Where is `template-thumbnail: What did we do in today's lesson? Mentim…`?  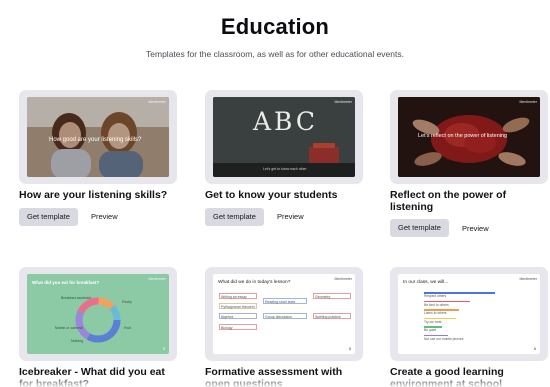
template-thumbnail: What did we do in today's lesson? Mentim… is located at coordinates (284, 314).